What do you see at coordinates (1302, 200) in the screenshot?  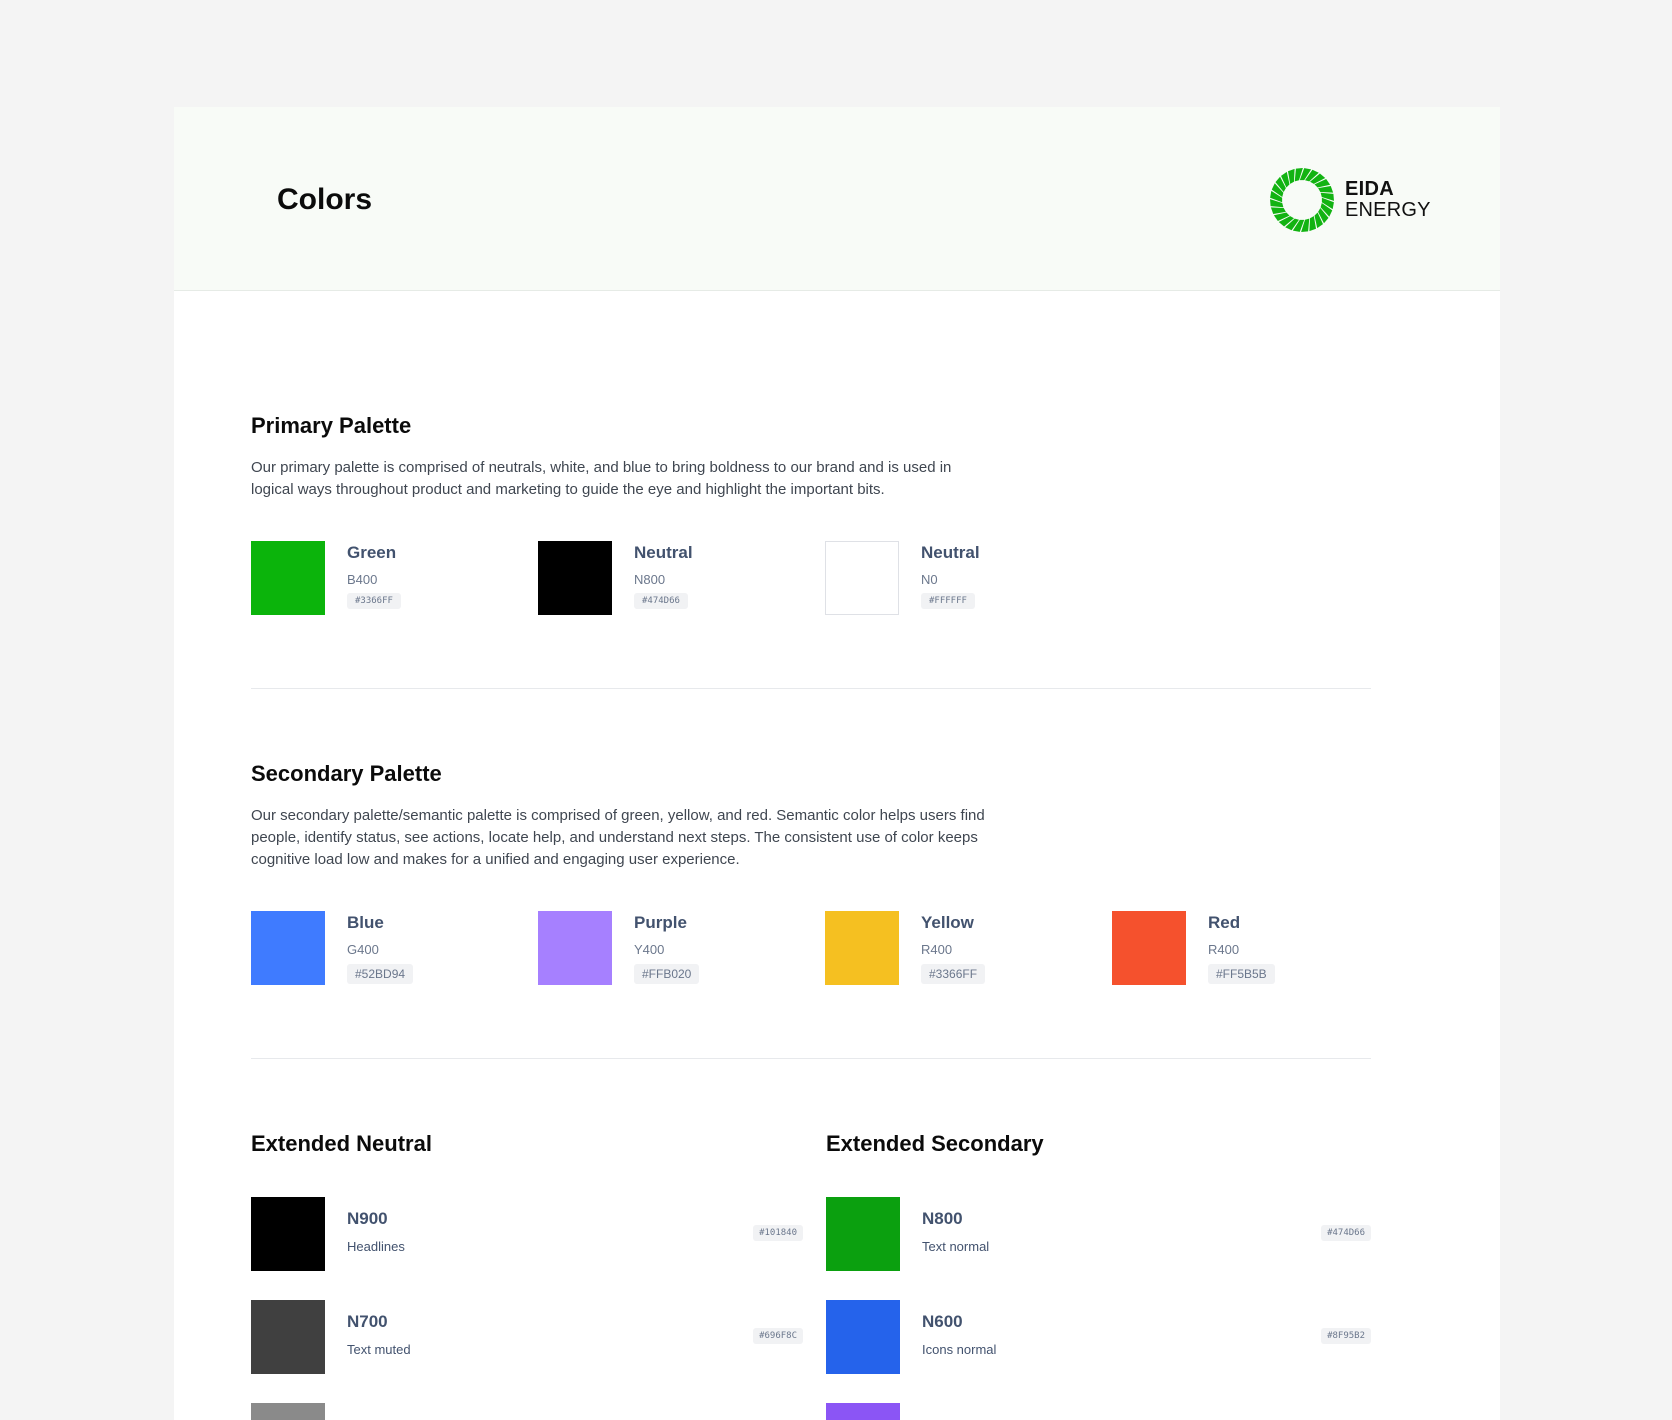 I see `sunburst-logo-icon` at bounding box center [1302, 200].